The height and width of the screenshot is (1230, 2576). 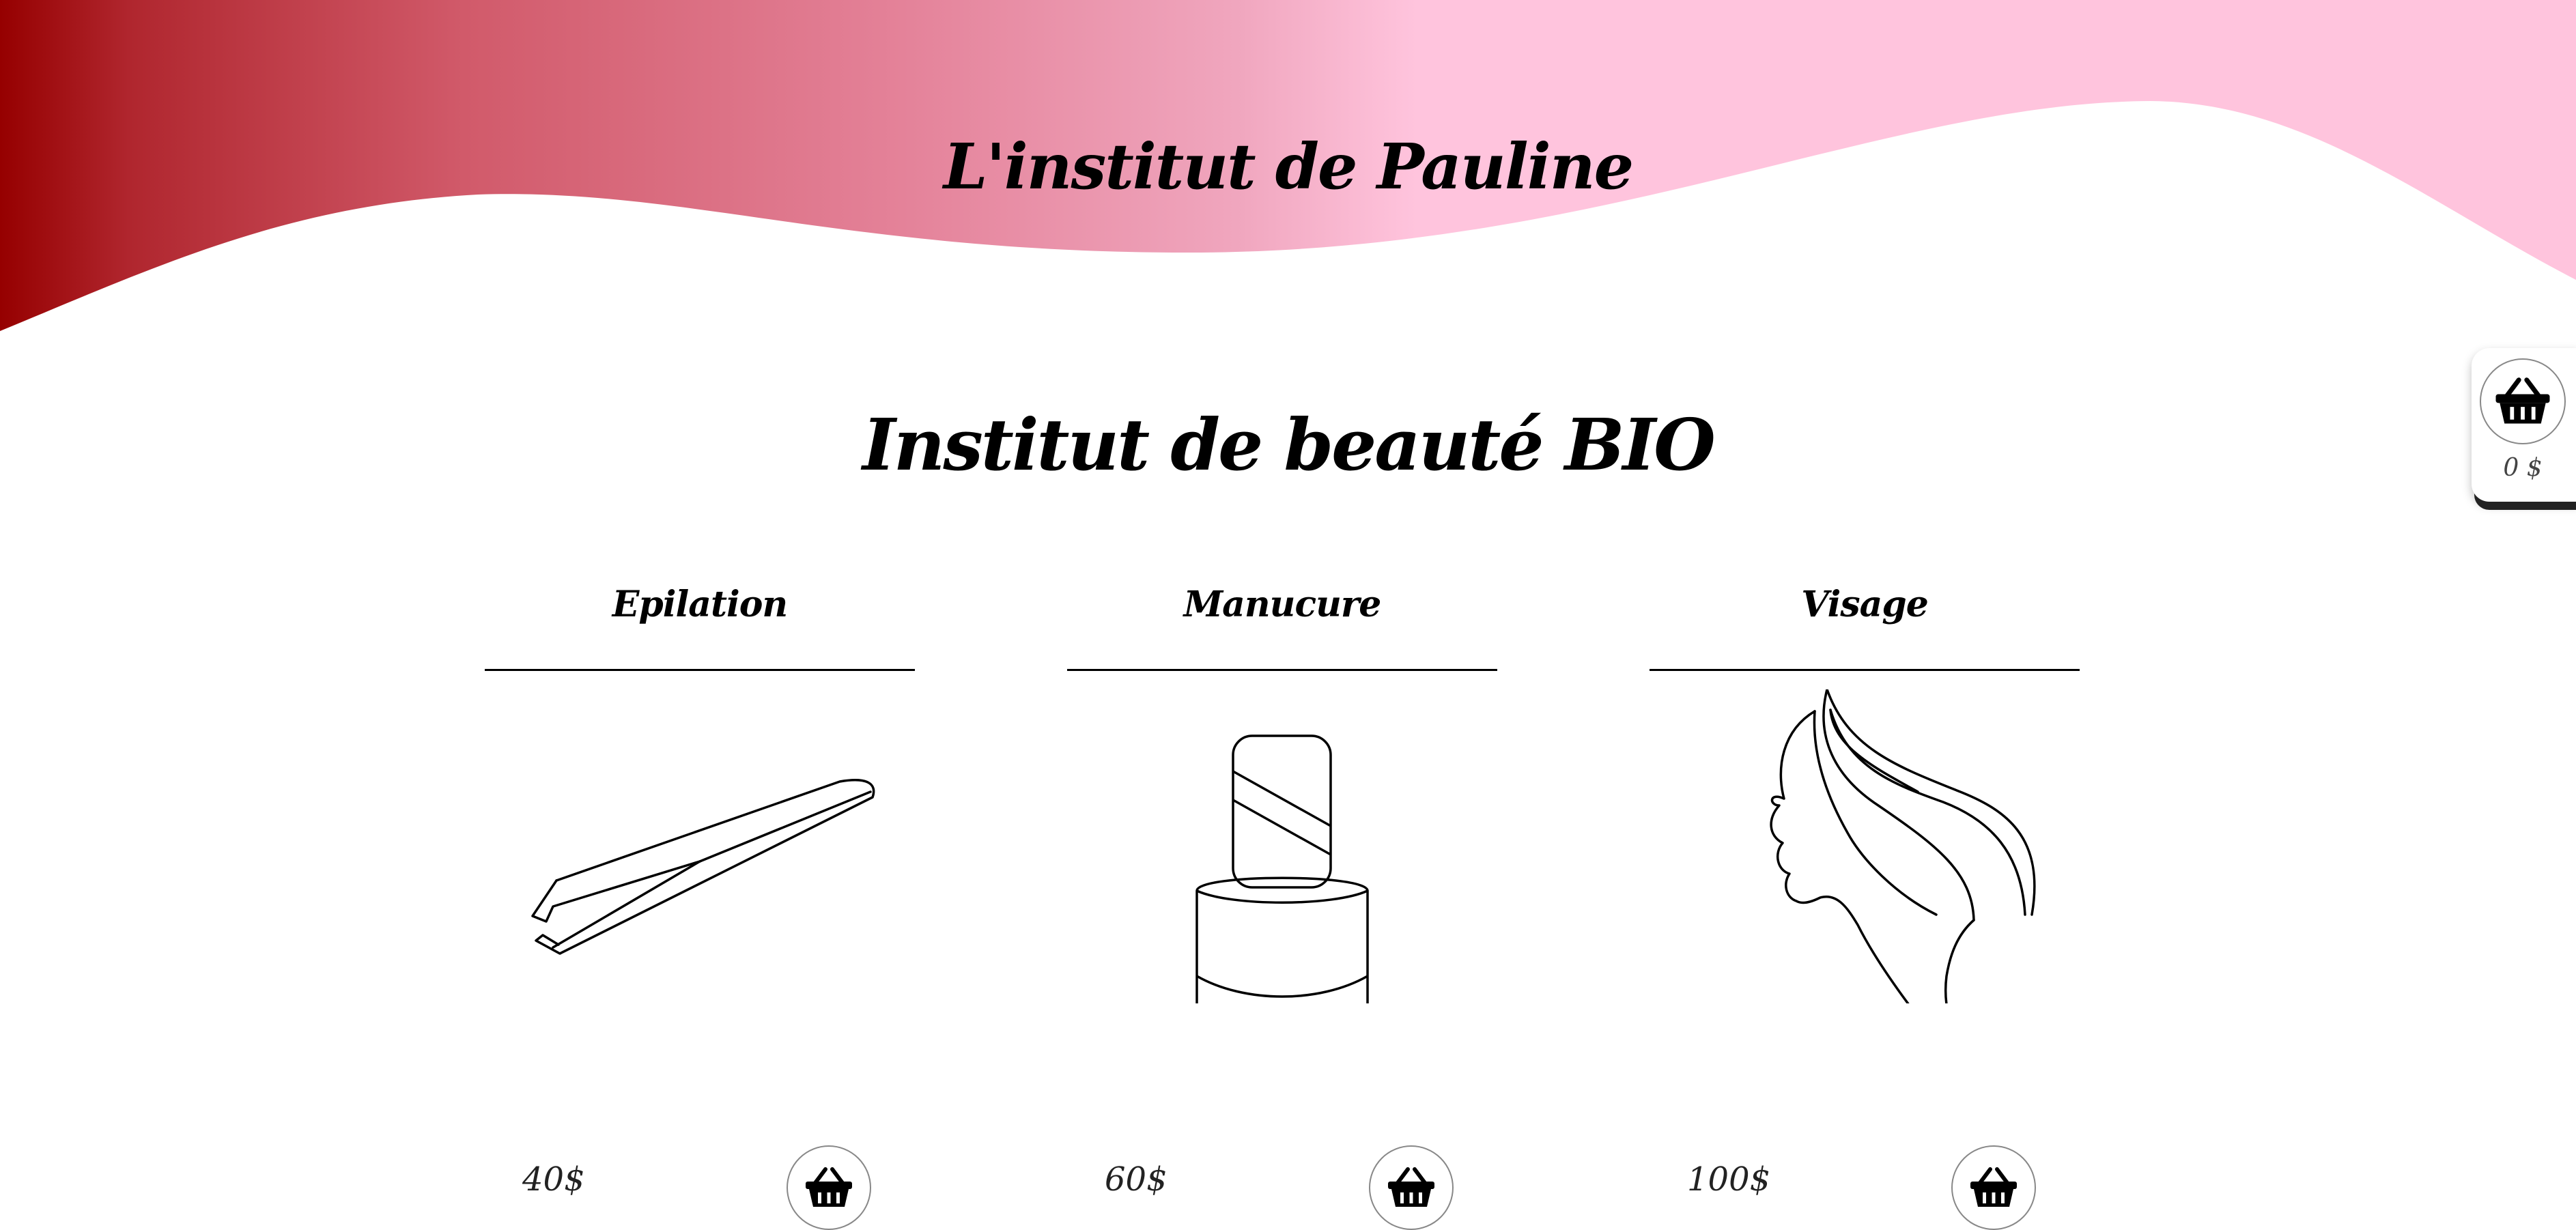 I want to click on product-price: 40$, so click(x=553, y=1179).